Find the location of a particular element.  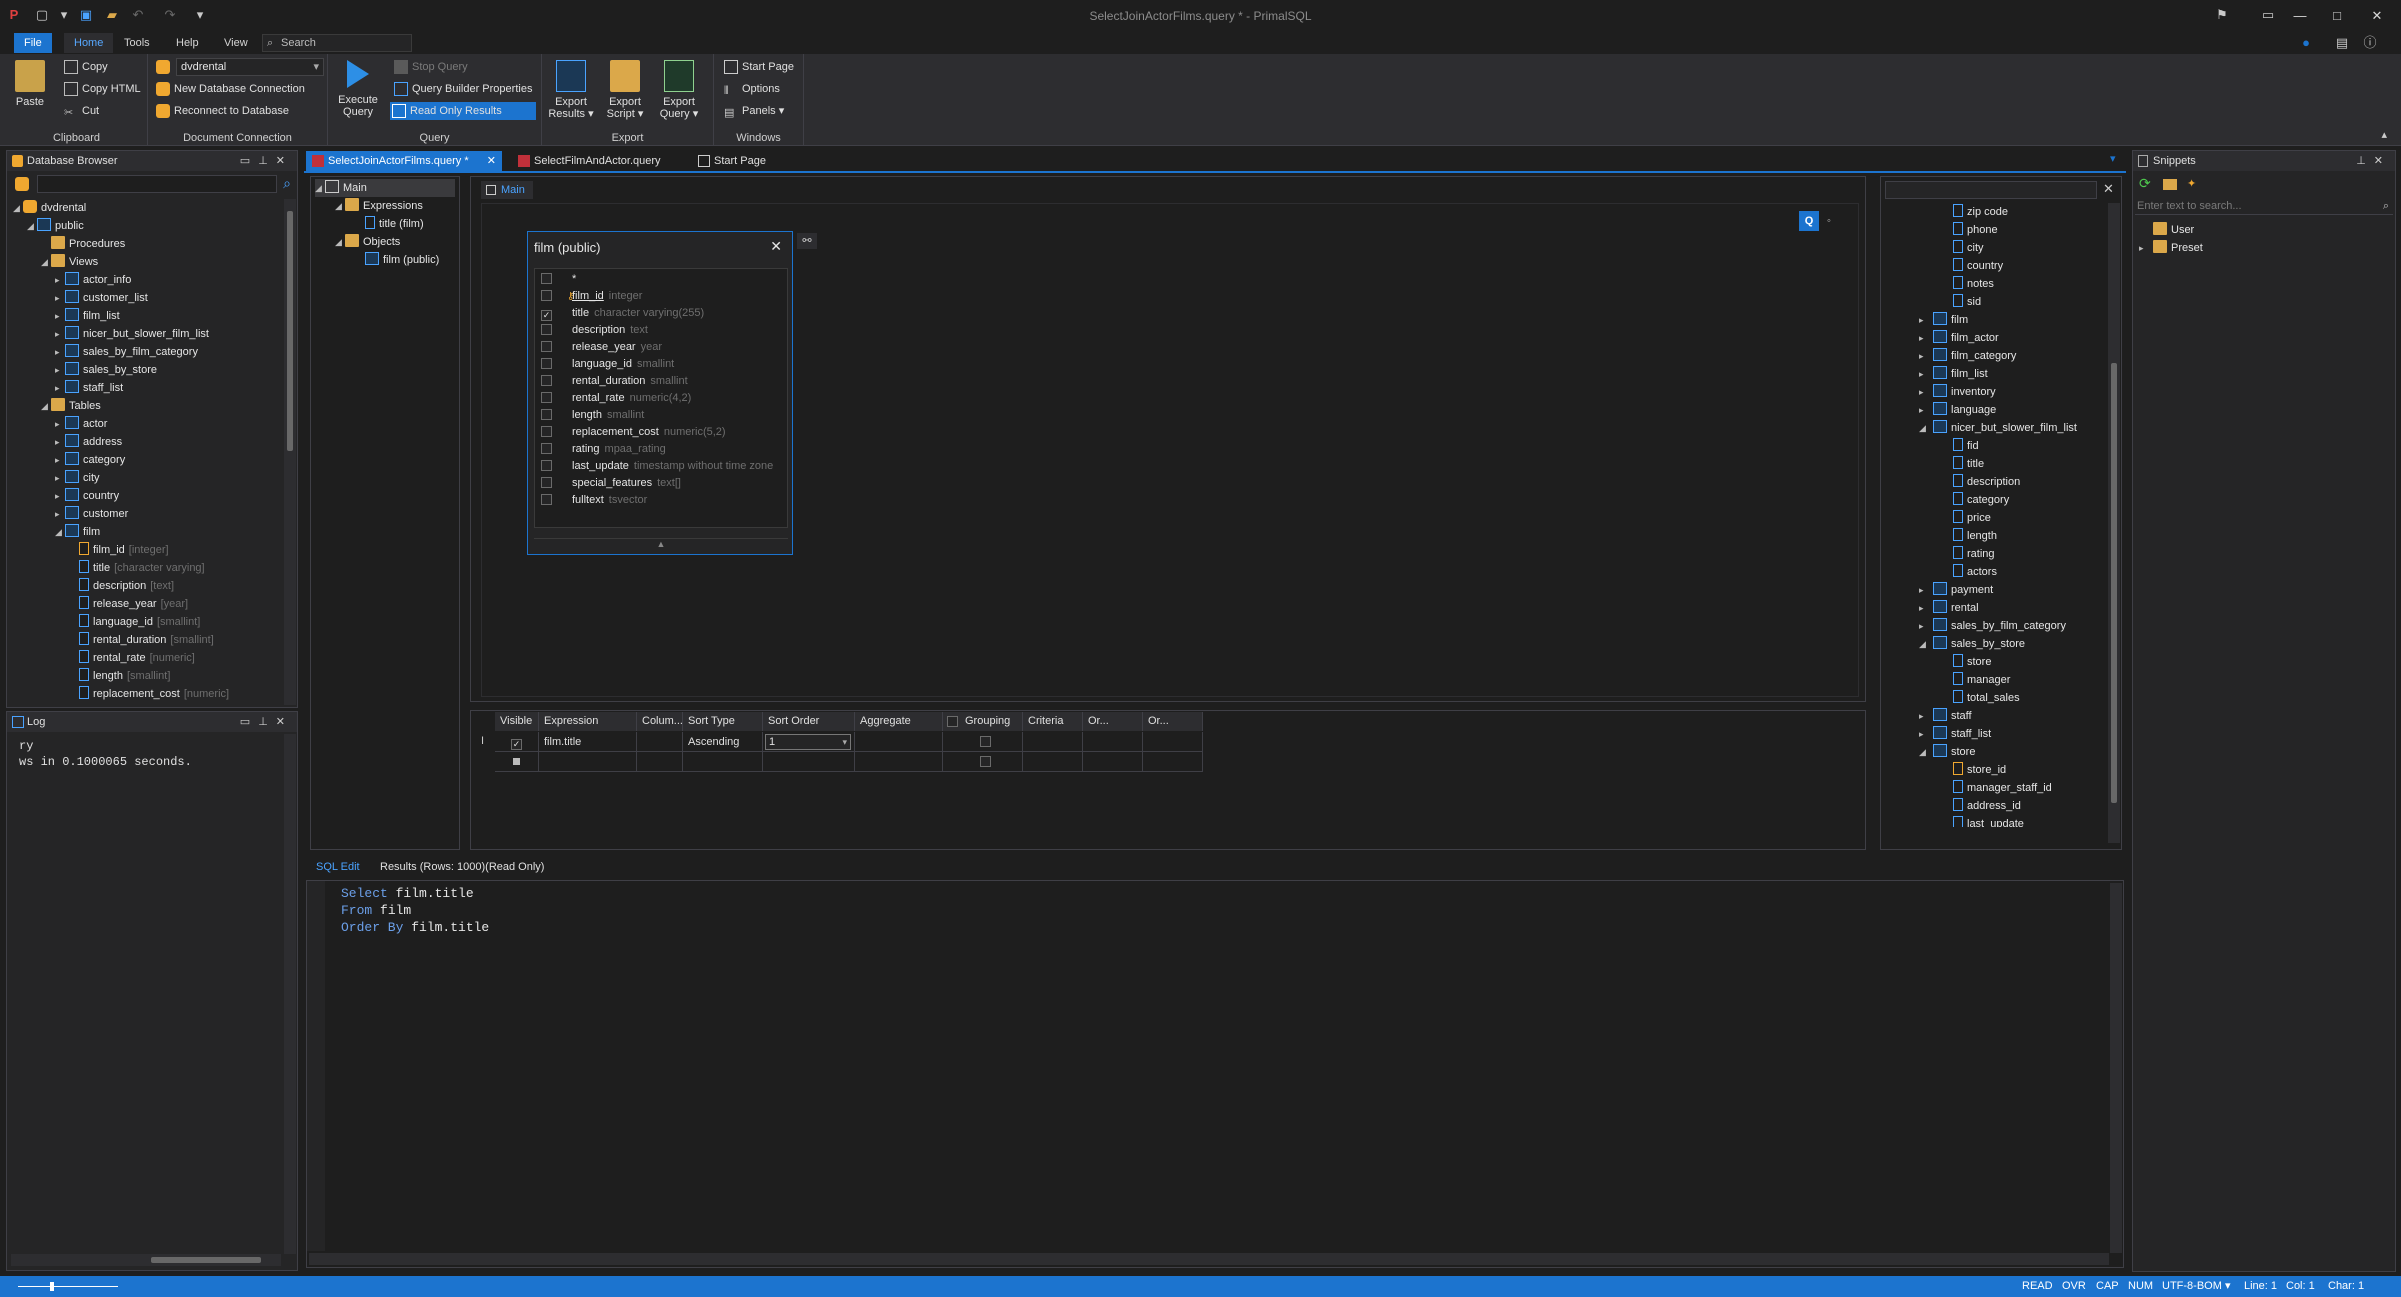

new-snippet-icon: ✦ is located at coordinates (2191, 183).